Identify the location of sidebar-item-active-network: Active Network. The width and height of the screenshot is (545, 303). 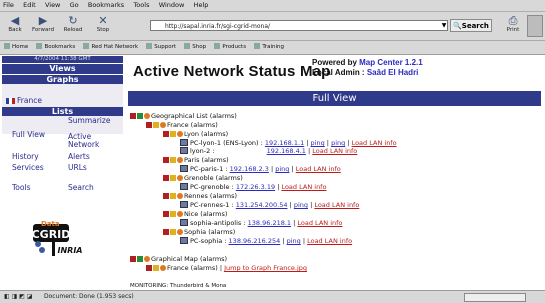
(94, 141).